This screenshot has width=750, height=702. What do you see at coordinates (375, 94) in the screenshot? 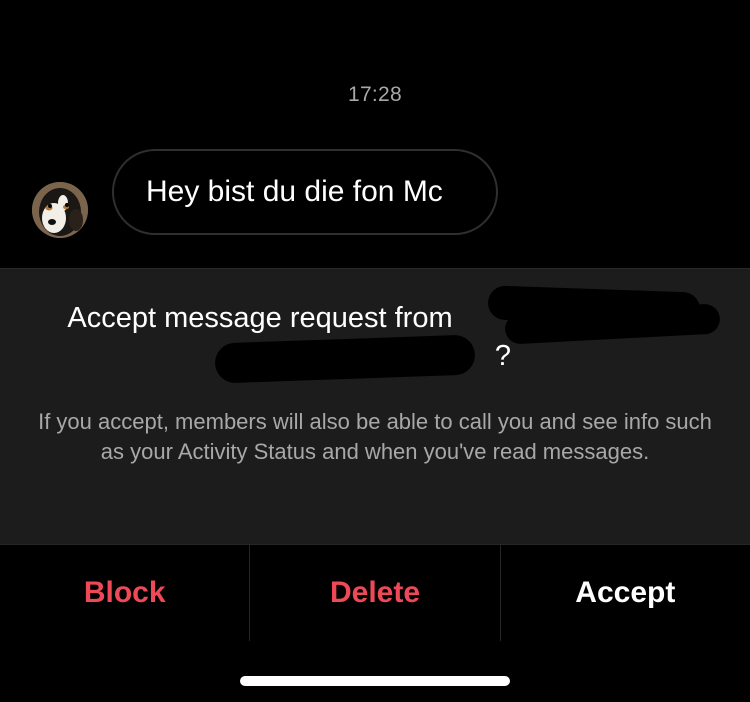
I see `message-timestamp: 17:28` at bounding box center [375, 94].